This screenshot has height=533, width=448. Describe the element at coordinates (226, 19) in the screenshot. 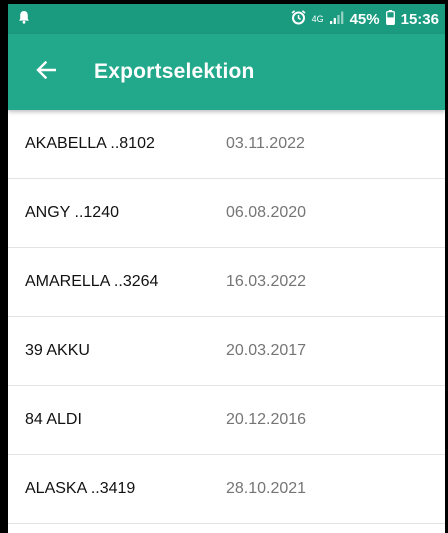

I see `status-bar: 4G 45% 15:36` at that location.